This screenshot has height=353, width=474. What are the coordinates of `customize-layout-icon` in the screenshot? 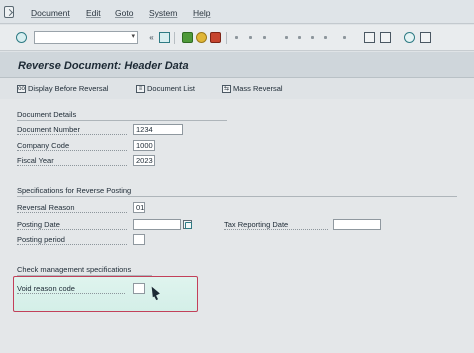 It's located at (425, 37).